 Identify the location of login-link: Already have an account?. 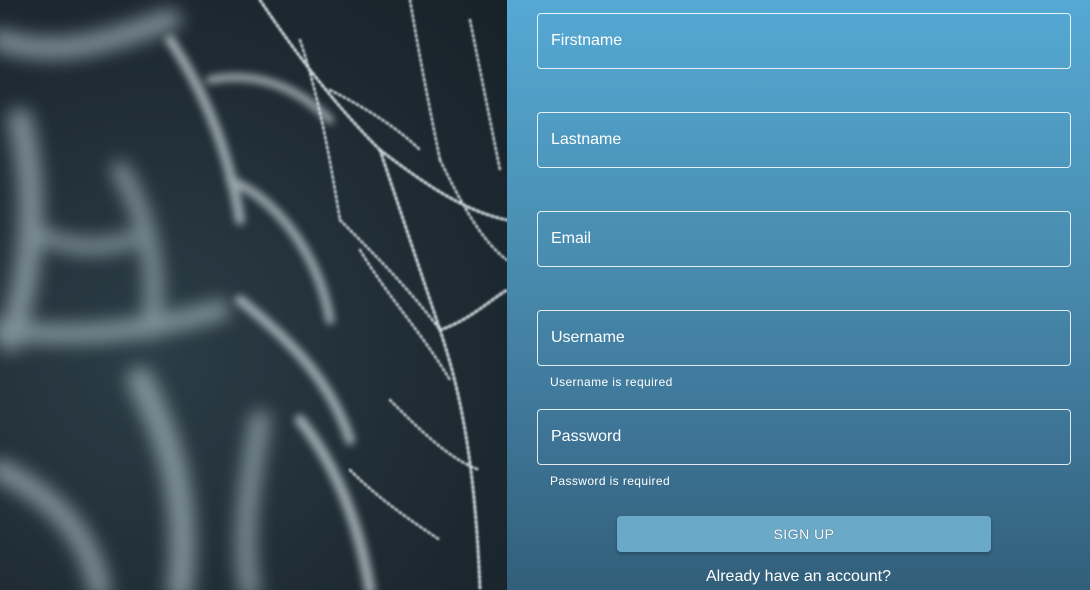
(798, 577).